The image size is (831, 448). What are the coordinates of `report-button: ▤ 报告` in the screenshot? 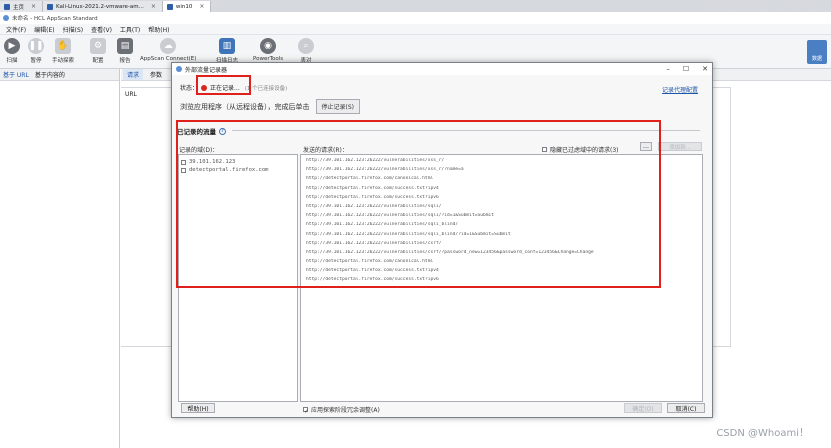 It's located at (125, 51).